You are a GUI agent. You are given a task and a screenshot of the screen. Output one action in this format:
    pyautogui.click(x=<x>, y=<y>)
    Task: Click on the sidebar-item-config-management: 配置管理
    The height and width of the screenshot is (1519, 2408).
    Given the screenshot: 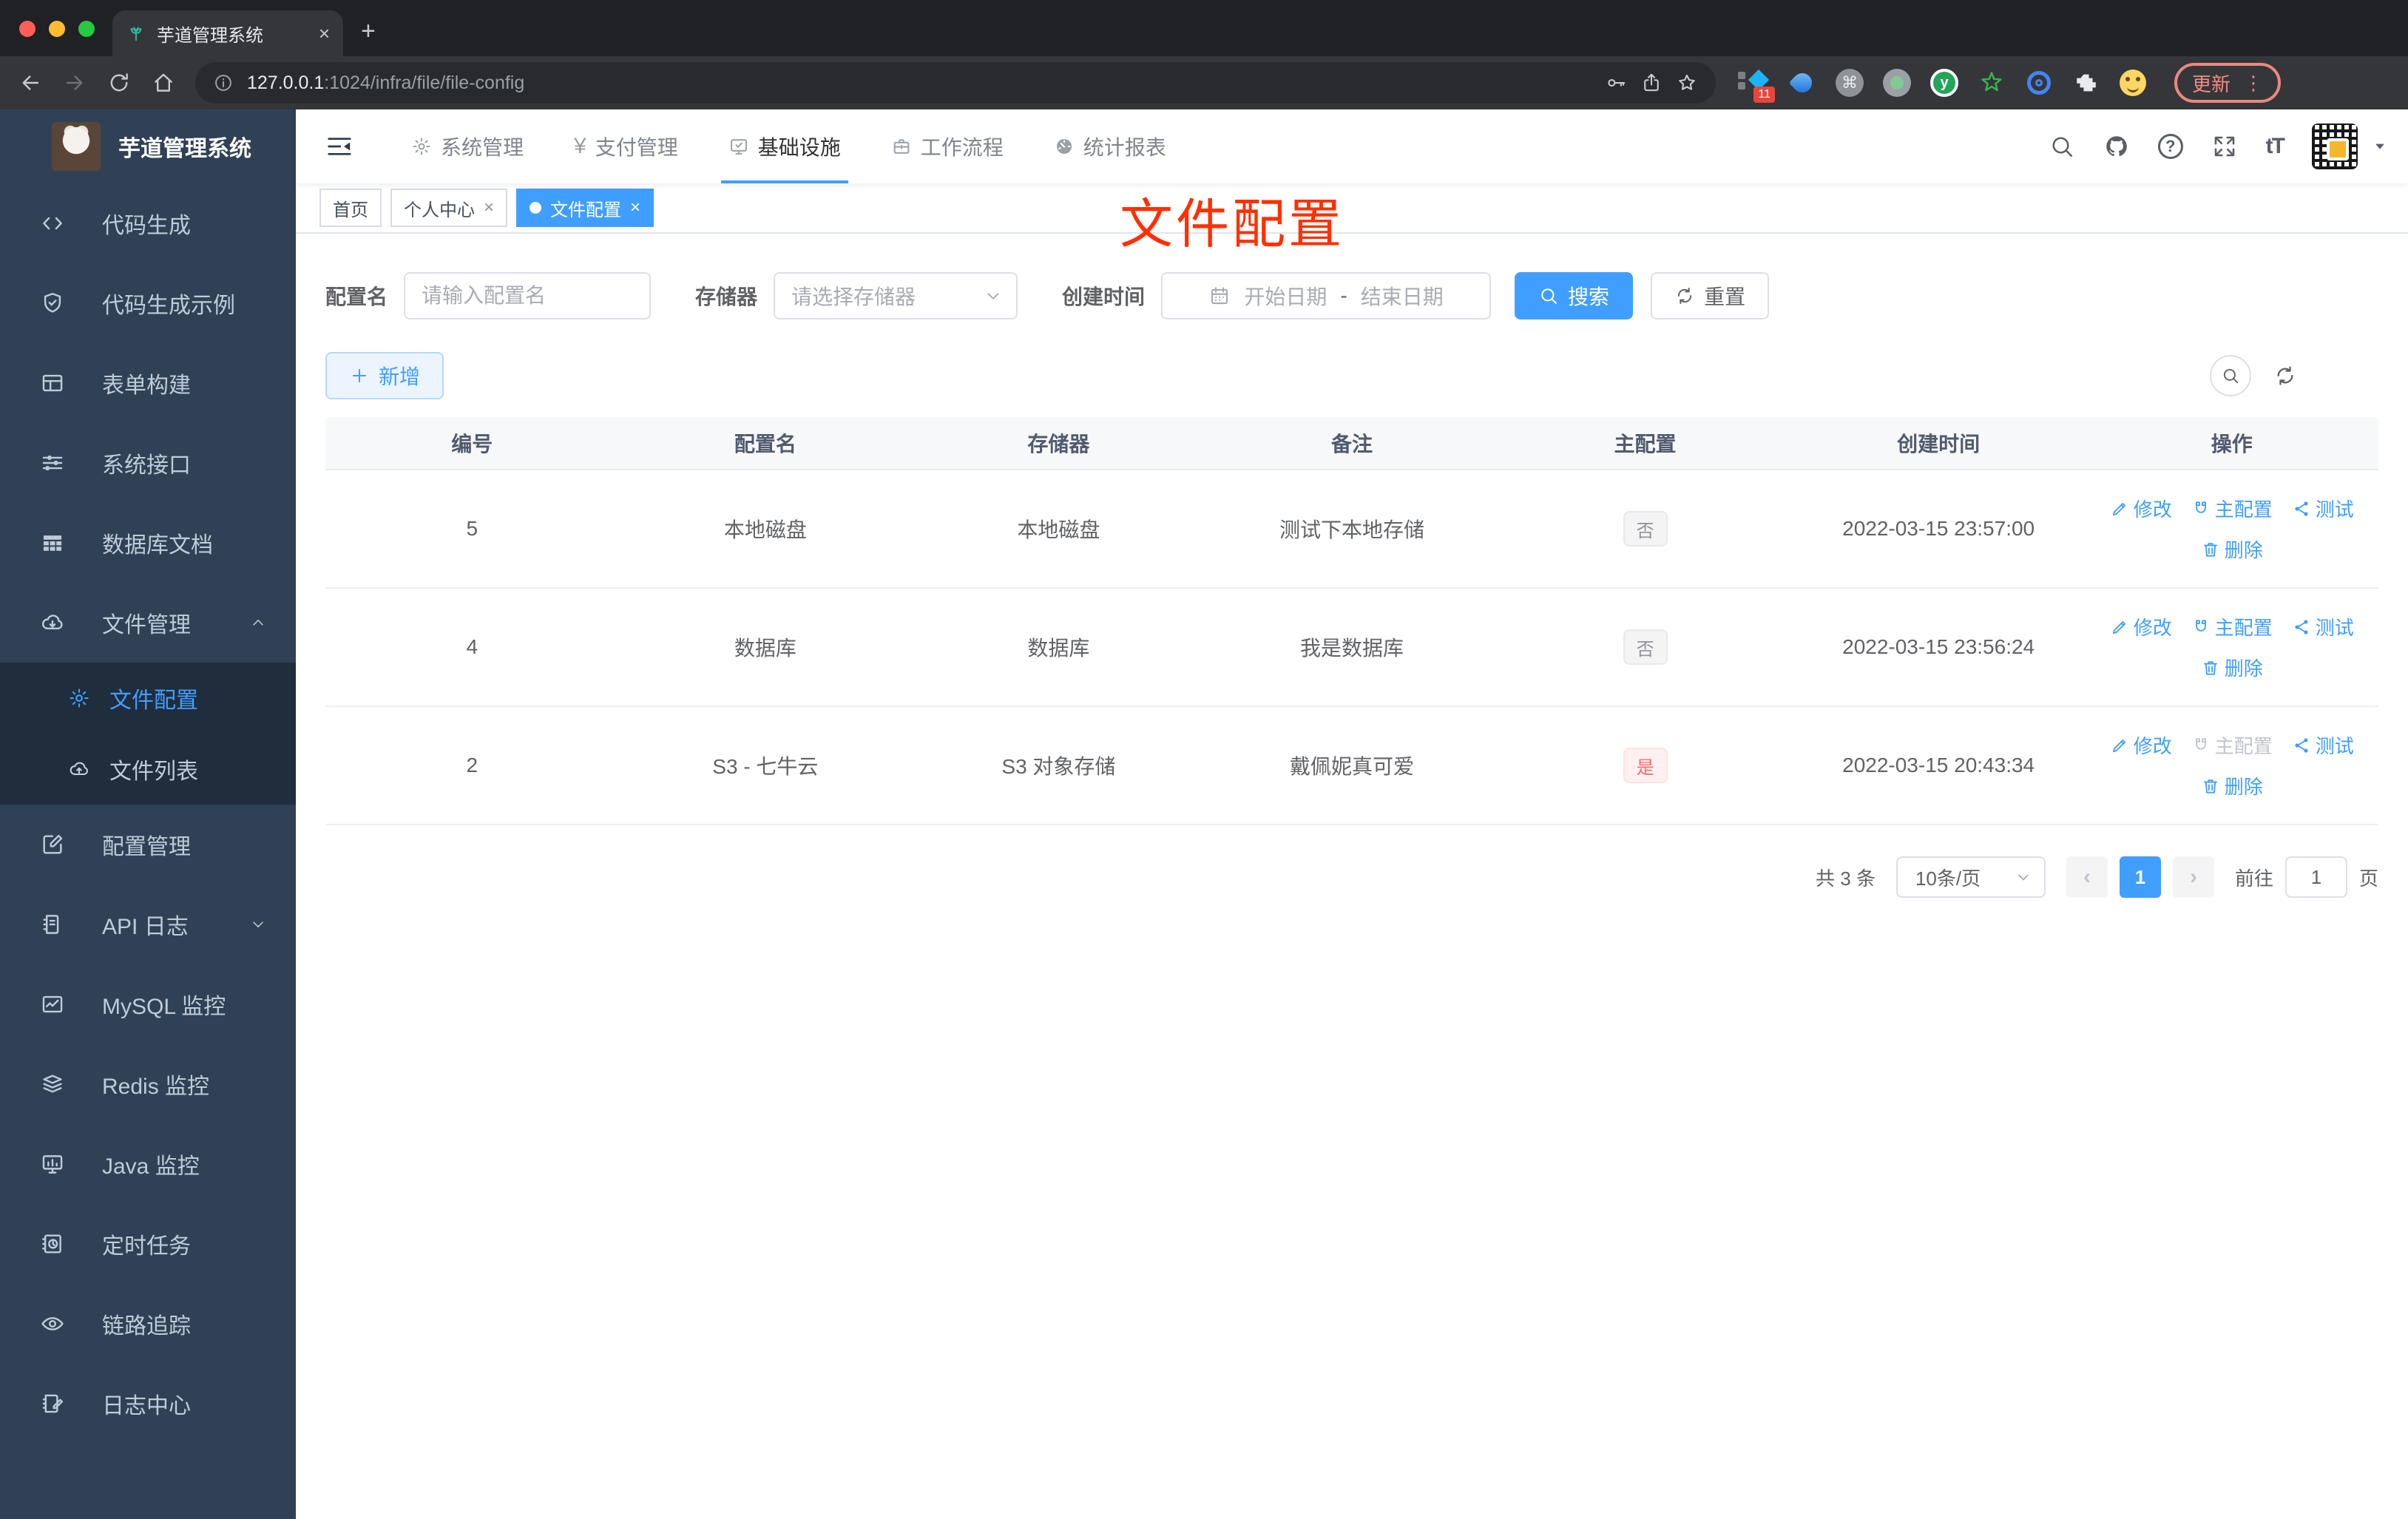 What is the action you would take?
    pyautogui.click(x=148, y=844)
    